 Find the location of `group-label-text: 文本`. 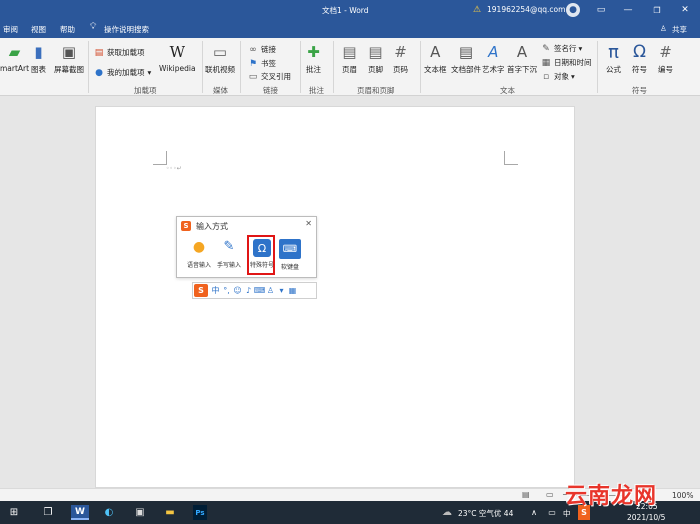

group-label-text: 文本 is located at coordinates (507, 90).